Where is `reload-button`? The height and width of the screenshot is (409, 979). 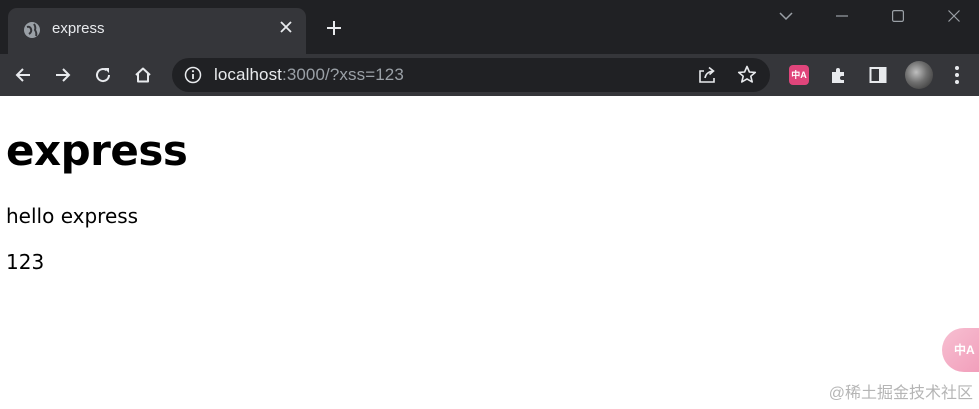 reload-button is located at coordinates (103, 75).